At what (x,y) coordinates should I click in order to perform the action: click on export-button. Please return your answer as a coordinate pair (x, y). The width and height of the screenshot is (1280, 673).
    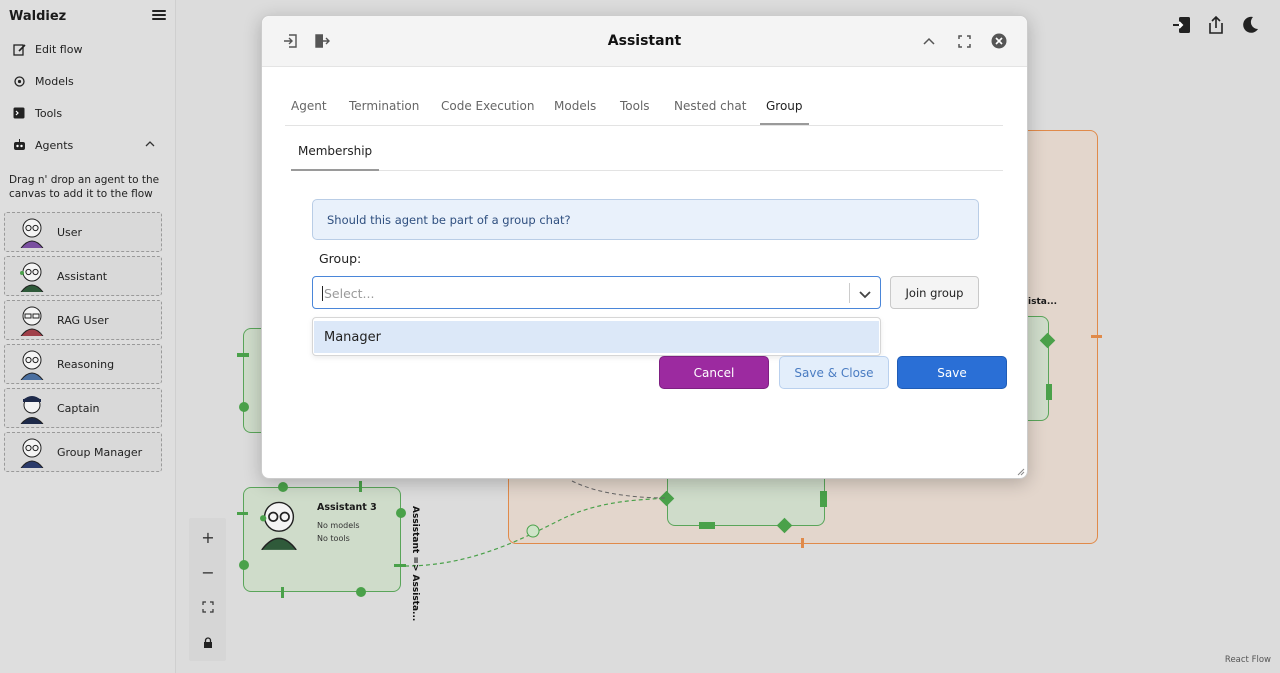
    Looking at the image, I should click on (1216, 25).